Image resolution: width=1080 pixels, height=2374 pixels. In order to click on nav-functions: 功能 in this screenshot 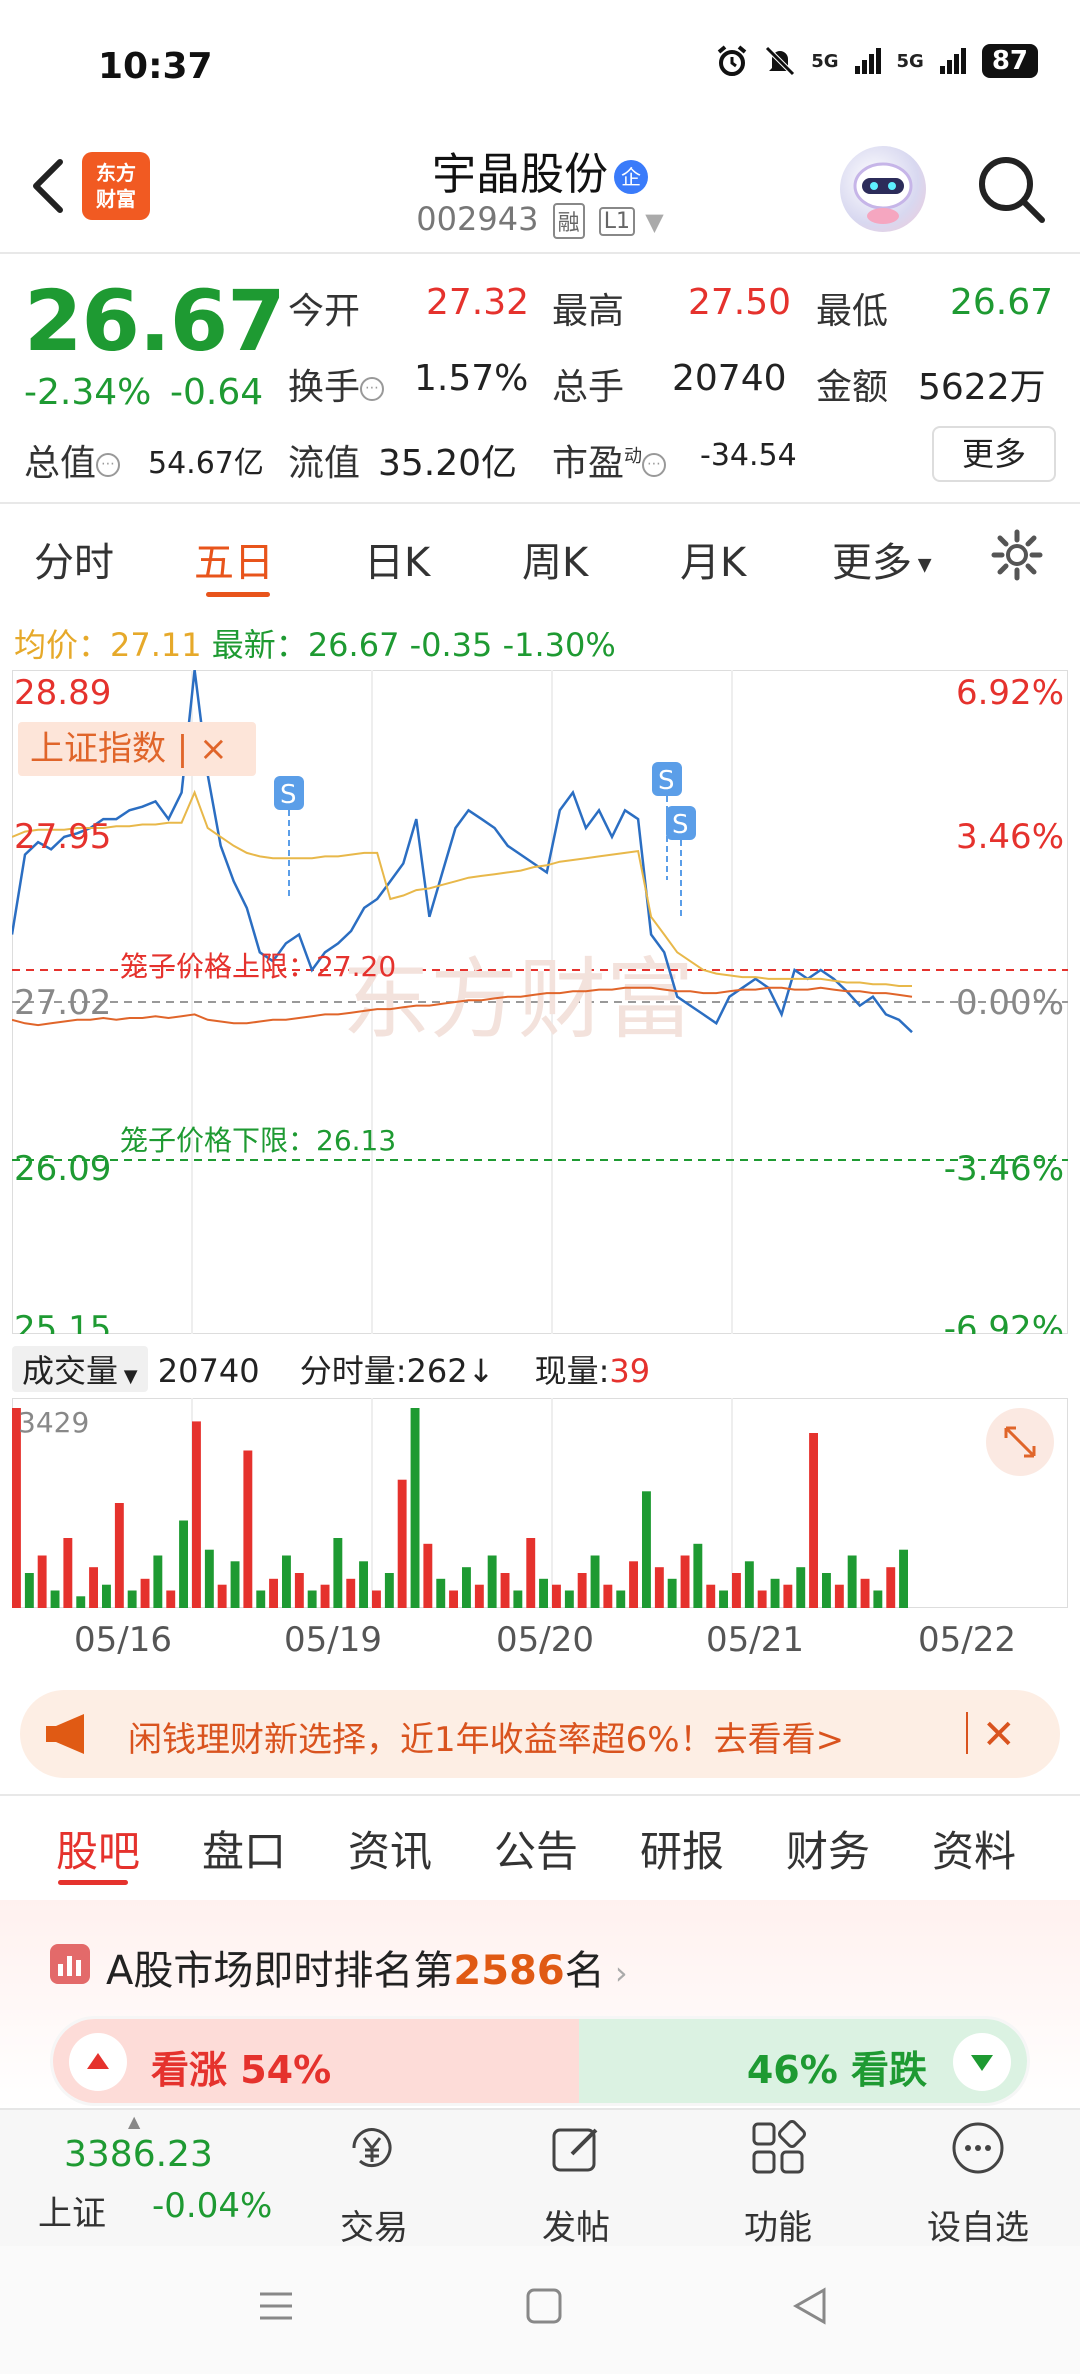, I will do `click(778, 2224)`.